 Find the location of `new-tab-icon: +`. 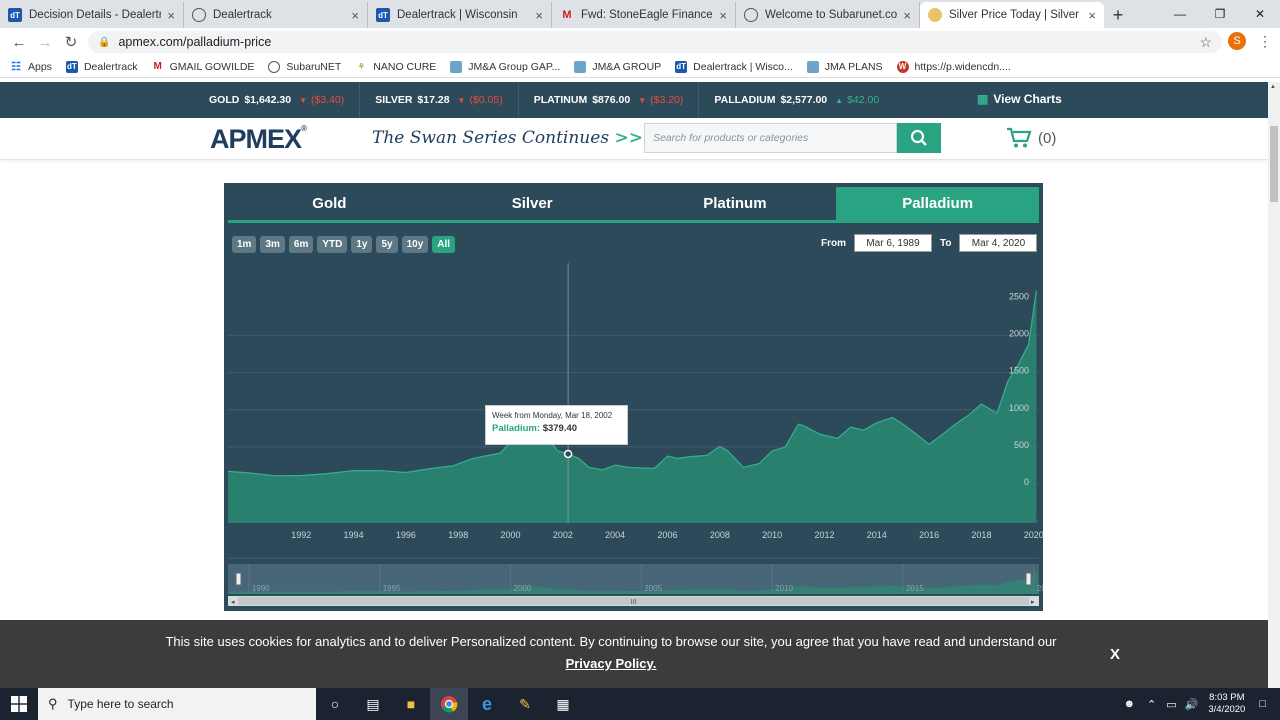

new-tab-icon: + is located at coordinates (1118, 15).